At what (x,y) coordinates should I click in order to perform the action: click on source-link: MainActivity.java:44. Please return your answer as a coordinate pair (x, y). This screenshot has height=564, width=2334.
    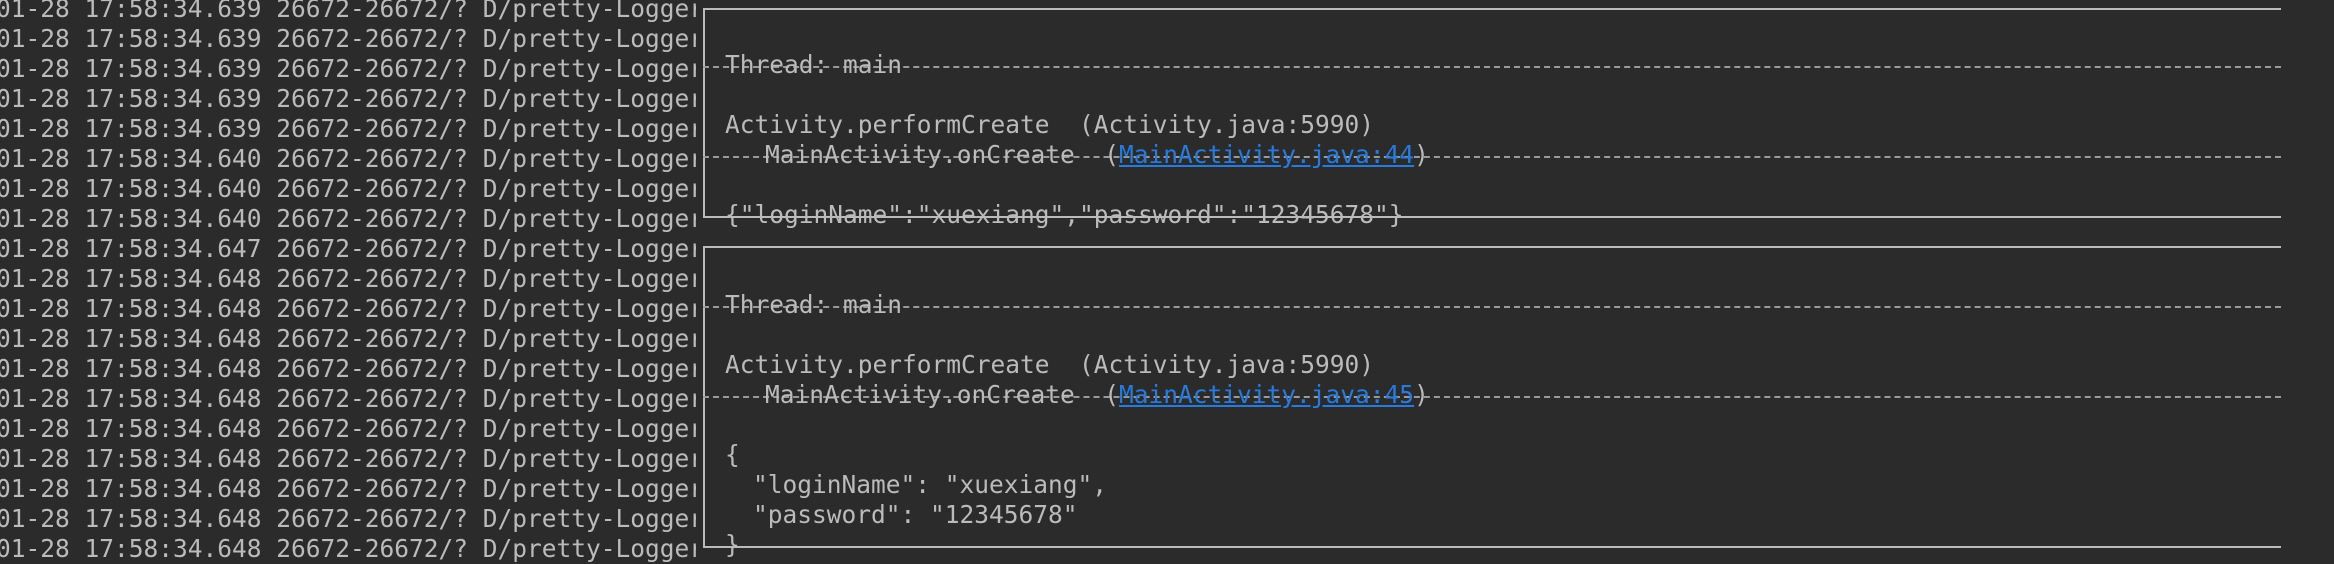
    Looking at the image, I should click on (1266, 154).